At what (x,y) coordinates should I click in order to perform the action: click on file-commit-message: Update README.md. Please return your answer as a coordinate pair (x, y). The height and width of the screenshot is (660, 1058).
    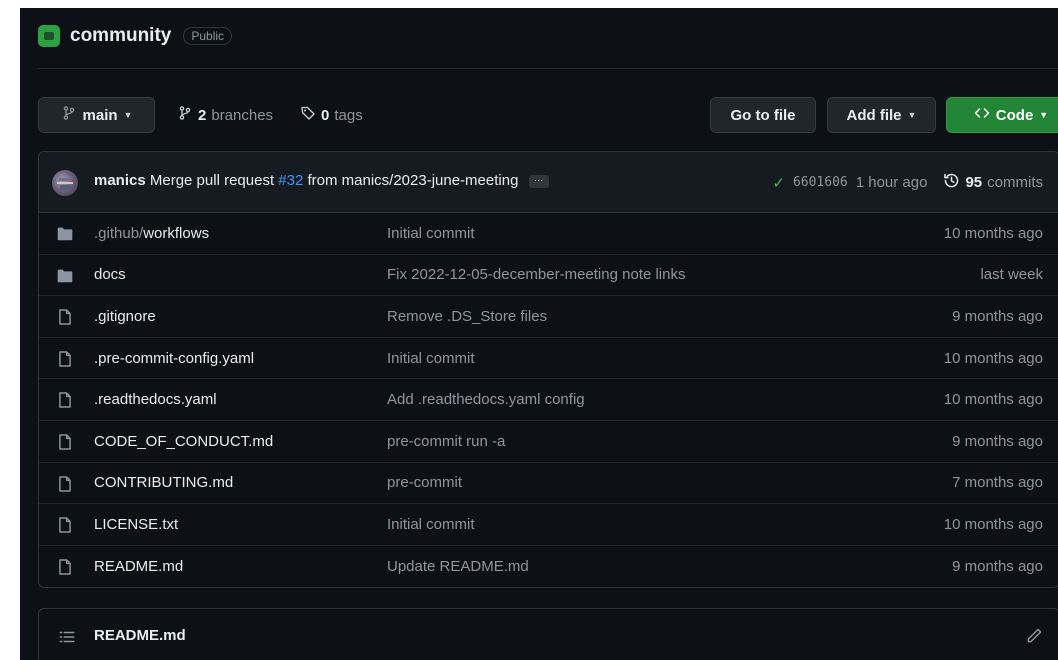
    Looking at the image, I should click on (458, 566).